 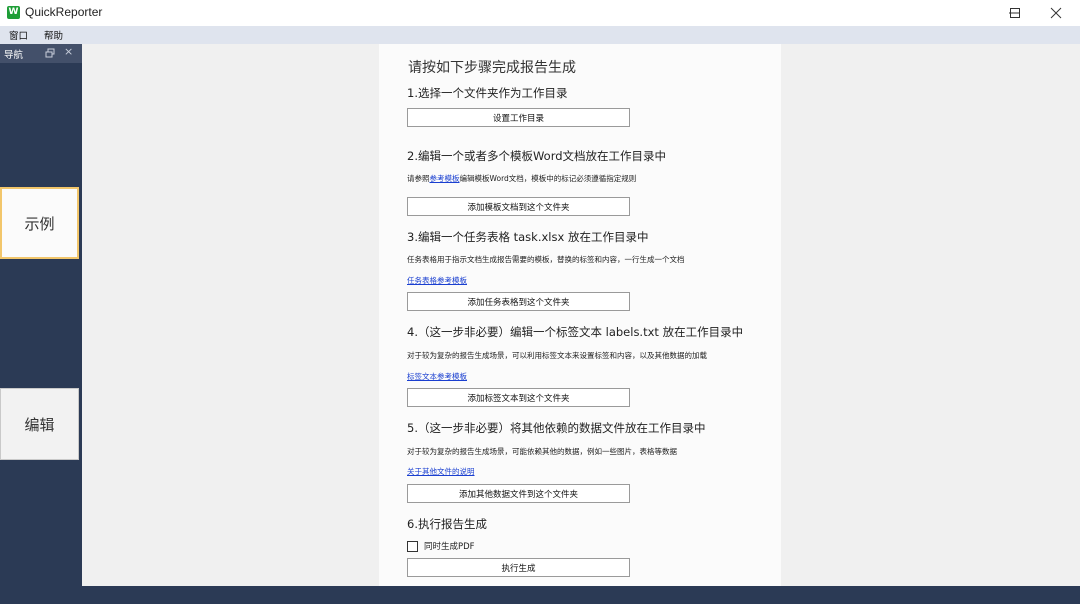 What do you see at coordinates (540, 595) in the screenshot?
I see `status-bar` at bounding box center [540, 595].